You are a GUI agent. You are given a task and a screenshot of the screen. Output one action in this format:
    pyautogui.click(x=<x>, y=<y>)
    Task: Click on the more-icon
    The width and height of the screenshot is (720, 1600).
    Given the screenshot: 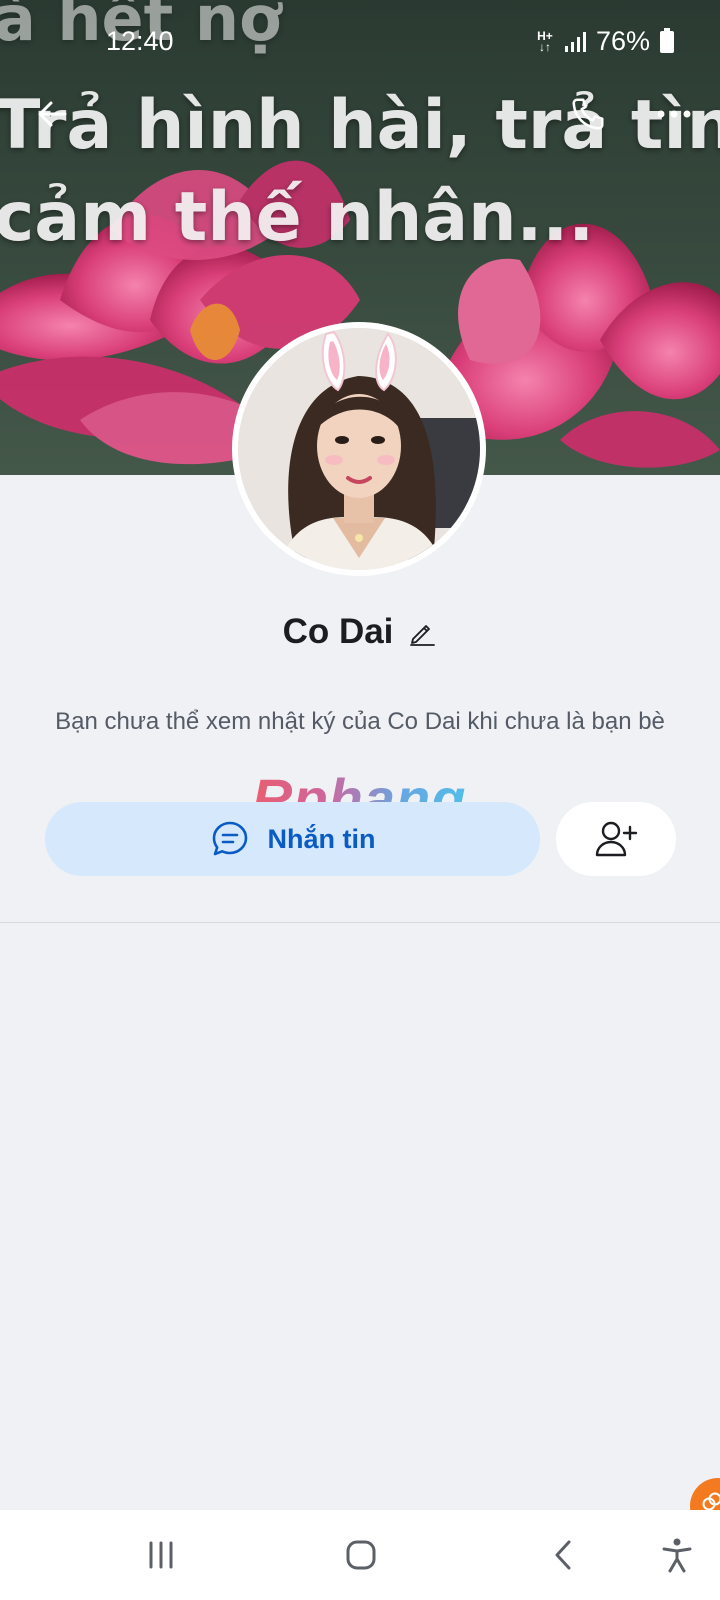 What is the action you would take?
    pyautogui.click(x=674, y=114)
    